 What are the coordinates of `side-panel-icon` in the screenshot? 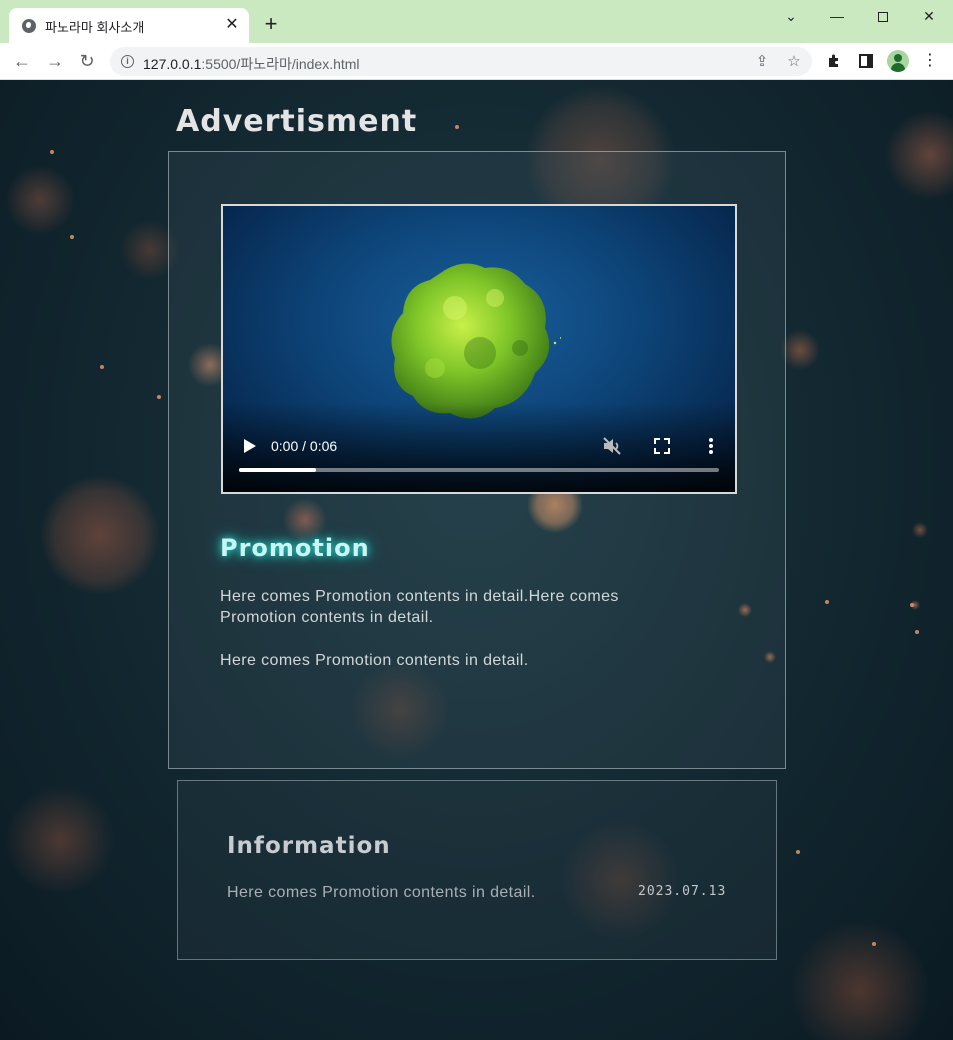 It's located at (866, 61).